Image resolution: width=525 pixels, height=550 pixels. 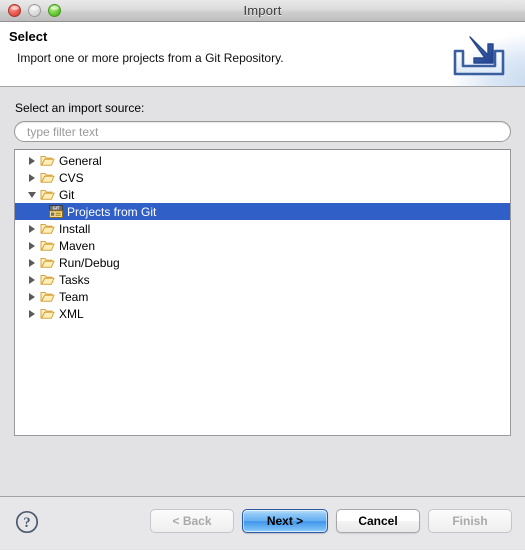 I want to click on tree-item-label: Tasks, so click(x=74, y=279).